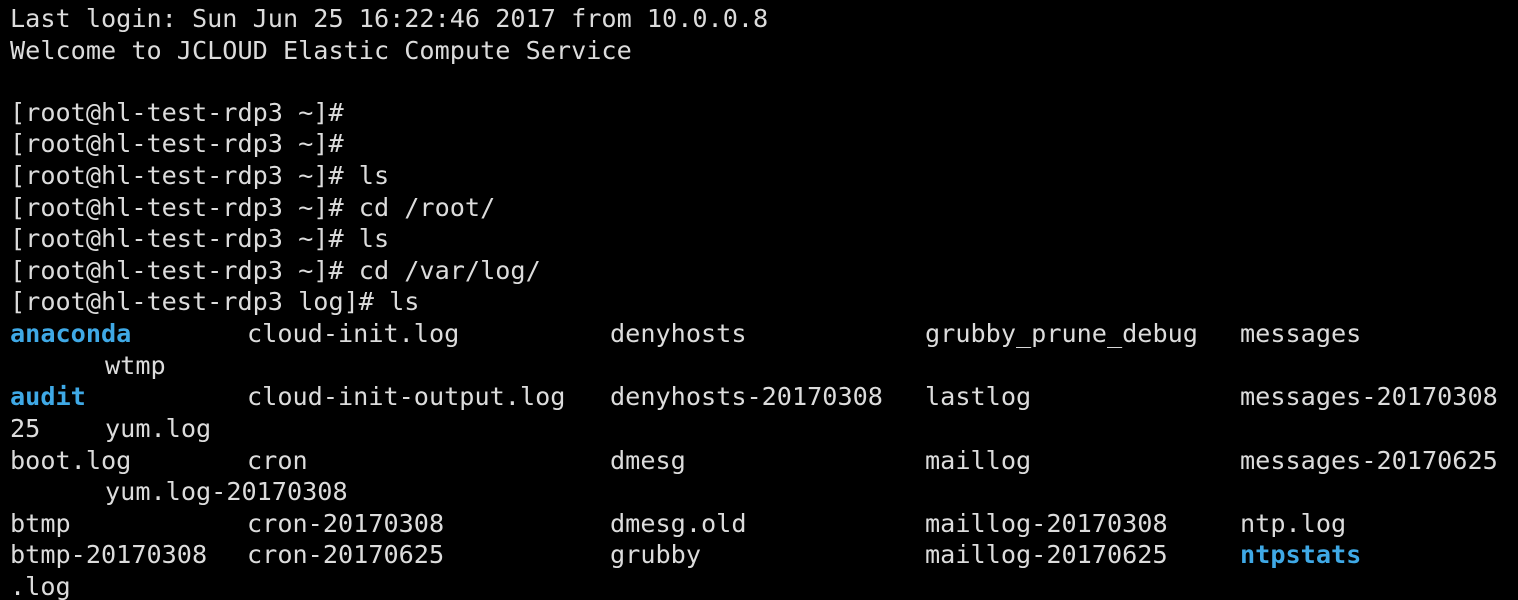 This screenshot has width=1518, height=600. Describe the element at coordinates (406, 396) in the screenshot. I see `file-entry: cloud-init-output.log` at that location.